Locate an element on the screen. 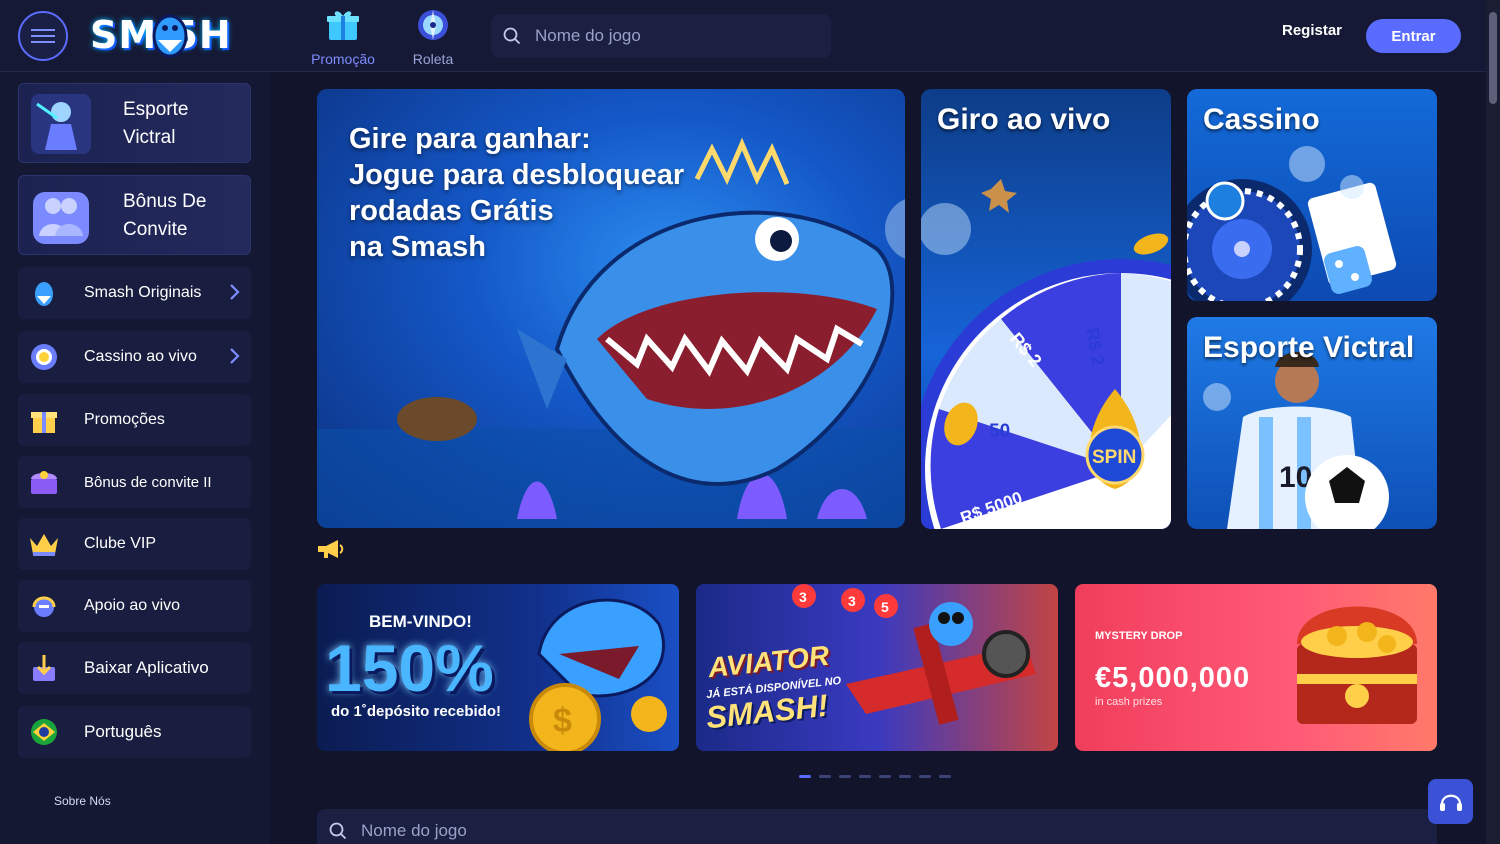  menu-button is located at coordinates (43, 36).